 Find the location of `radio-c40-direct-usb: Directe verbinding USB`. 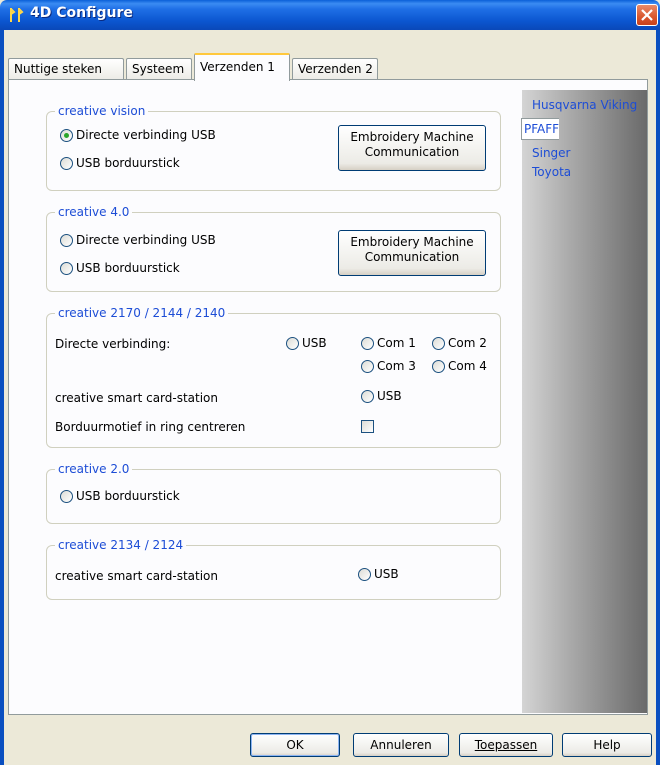

radio-c40-direct-usb: Directe verbinding USB is located at coordinates (138, 240).